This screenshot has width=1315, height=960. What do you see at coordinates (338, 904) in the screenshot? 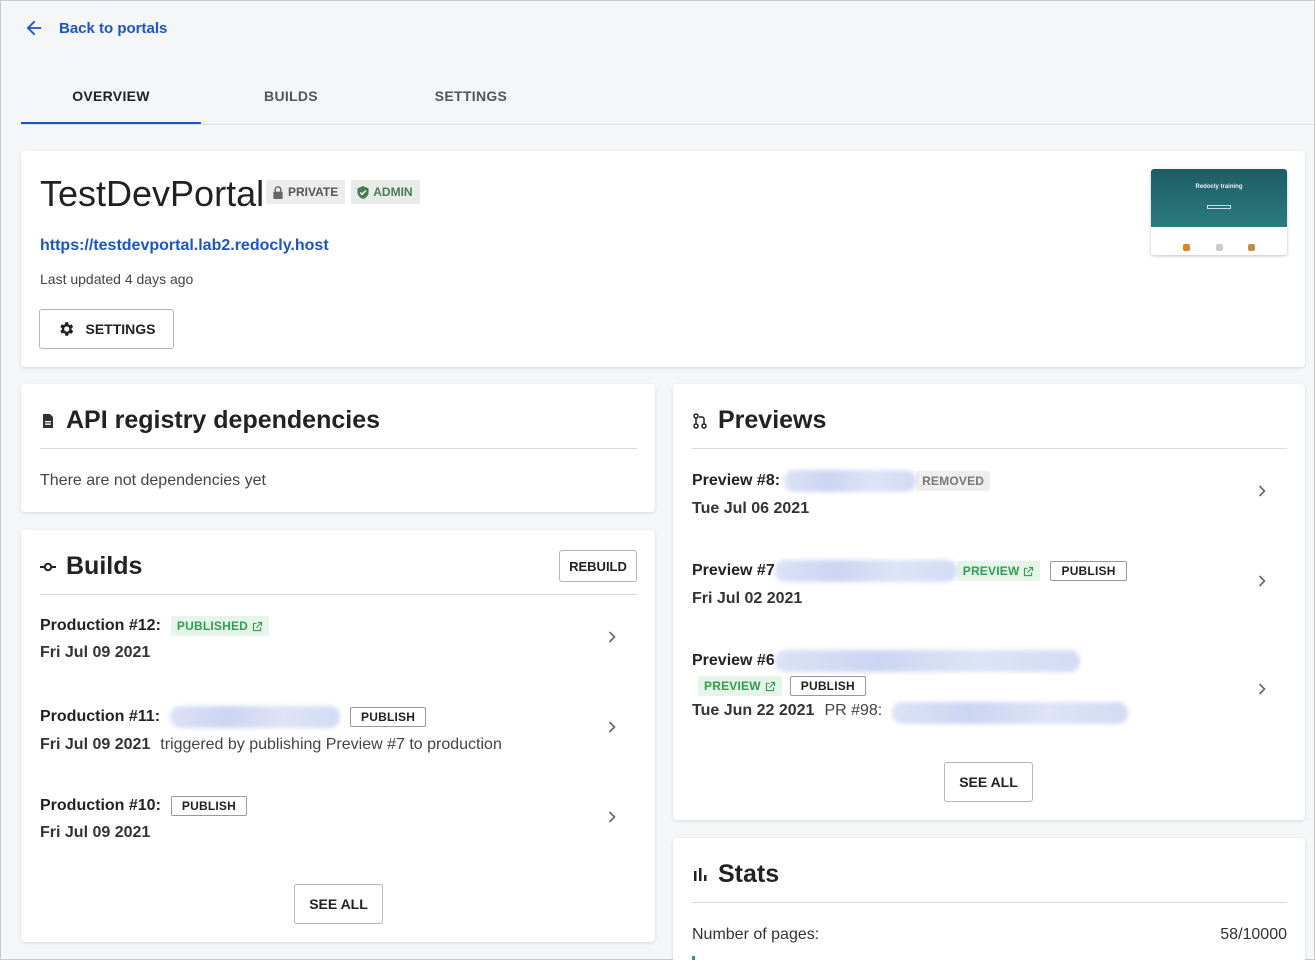
I see `builds-see-all-button: SEE ALL` at bounding box center [338, 904].